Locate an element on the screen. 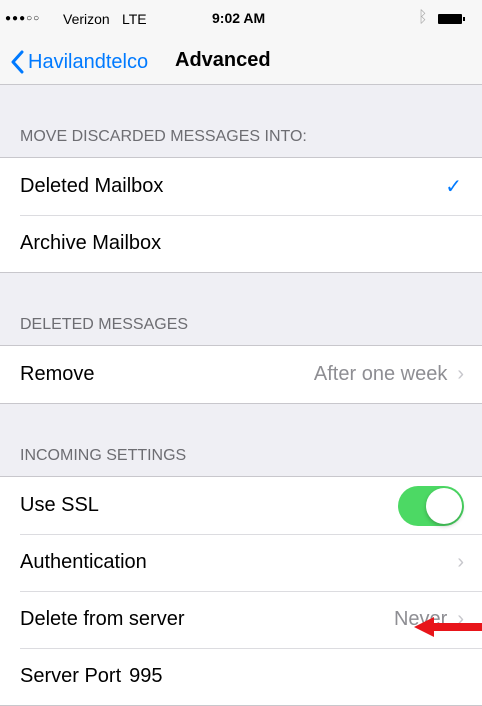  battery-icon is located at coordinates (451, 19).